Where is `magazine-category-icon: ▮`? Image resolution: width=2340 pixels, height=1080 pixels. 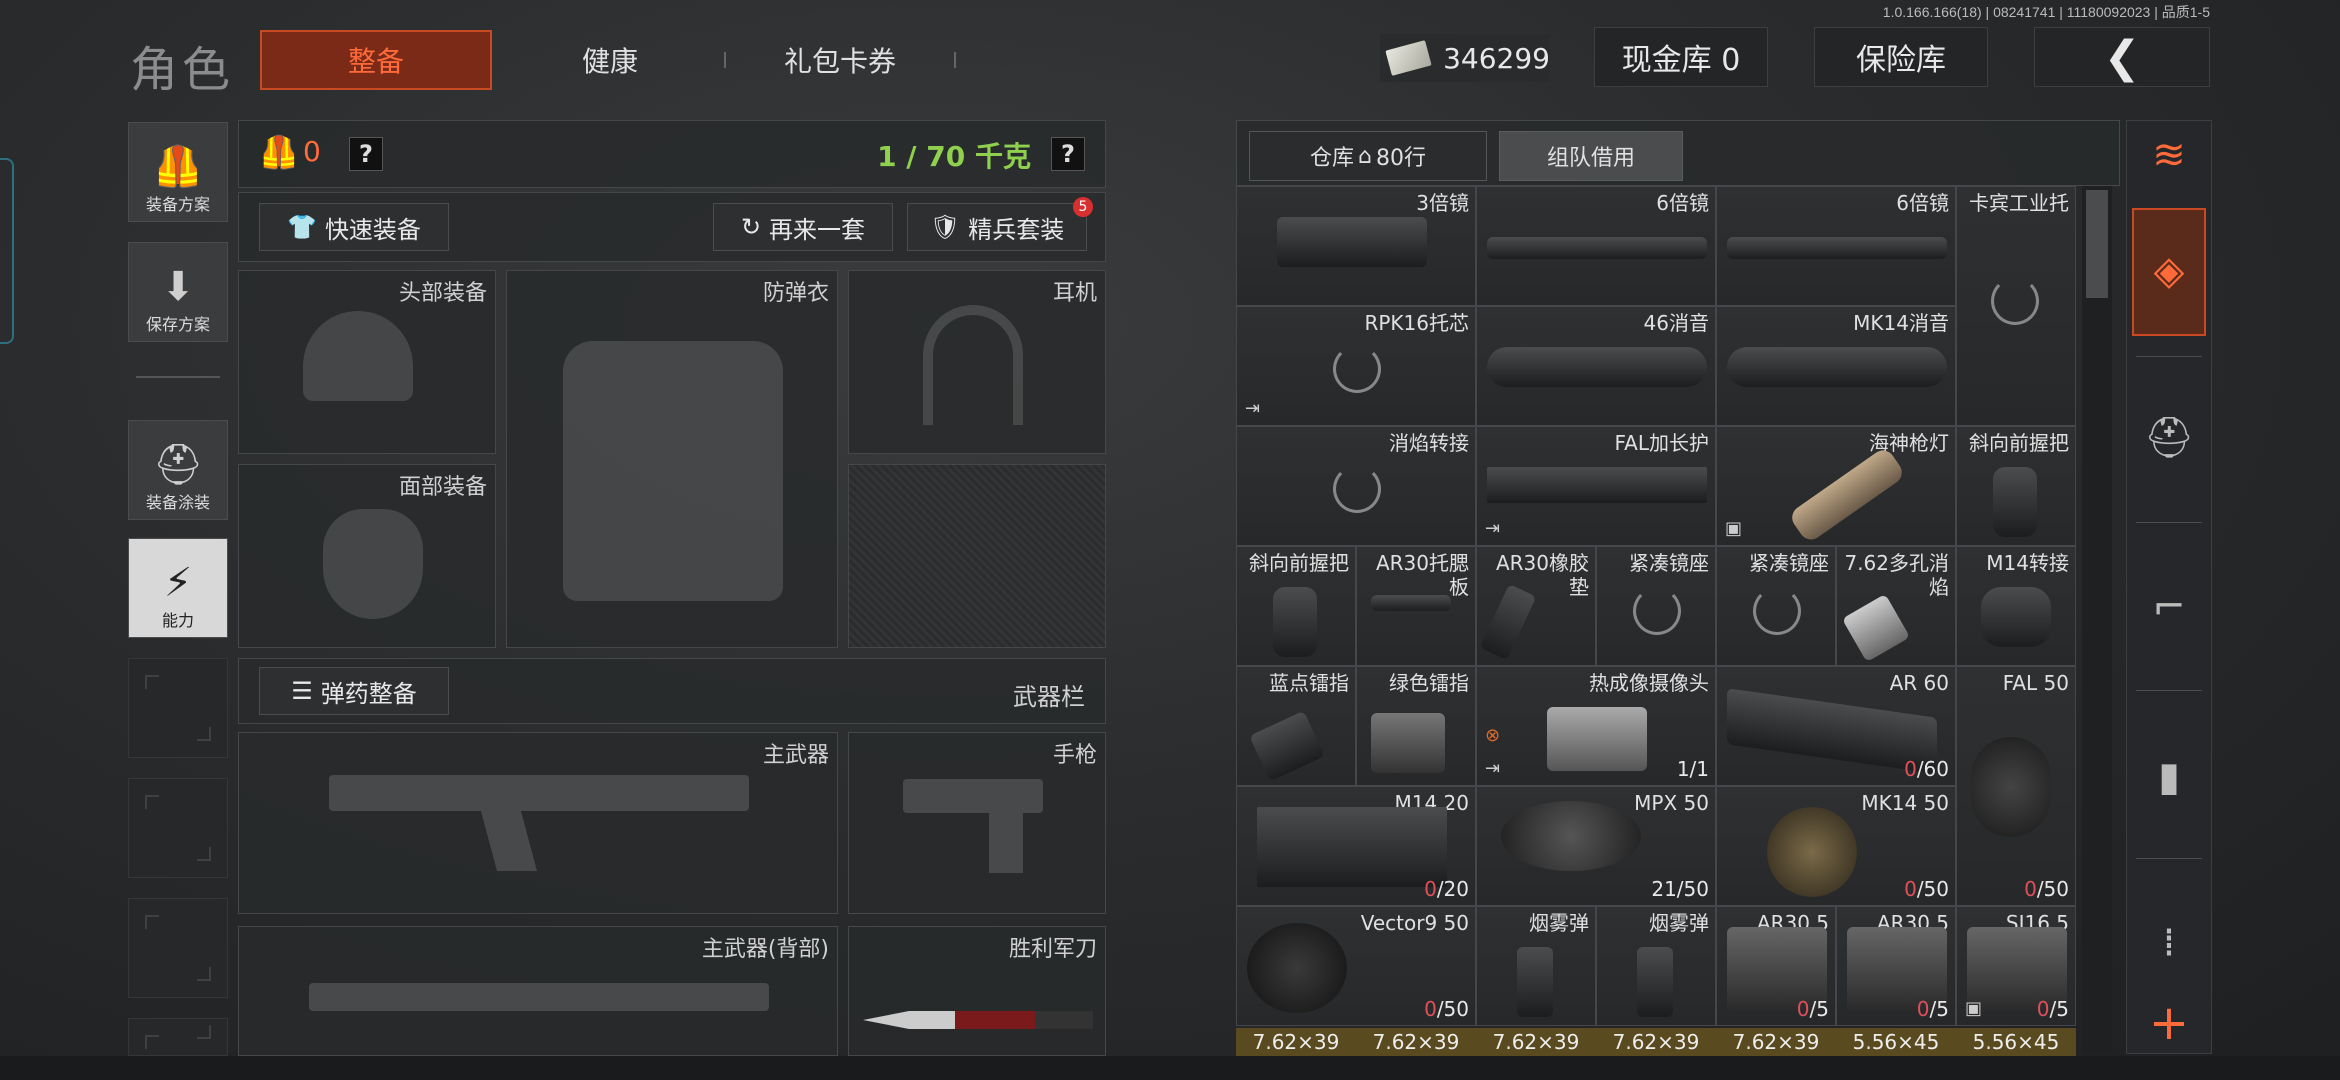
magazine-category-icon: ▮ is located at coordinates (2169, 777).